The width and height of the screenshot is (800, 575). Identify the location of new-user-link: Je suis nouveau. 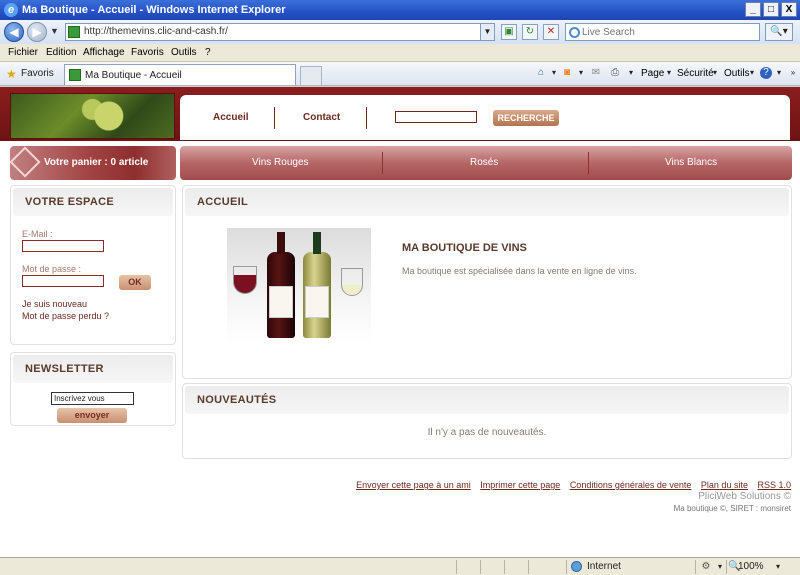
(54, 304).